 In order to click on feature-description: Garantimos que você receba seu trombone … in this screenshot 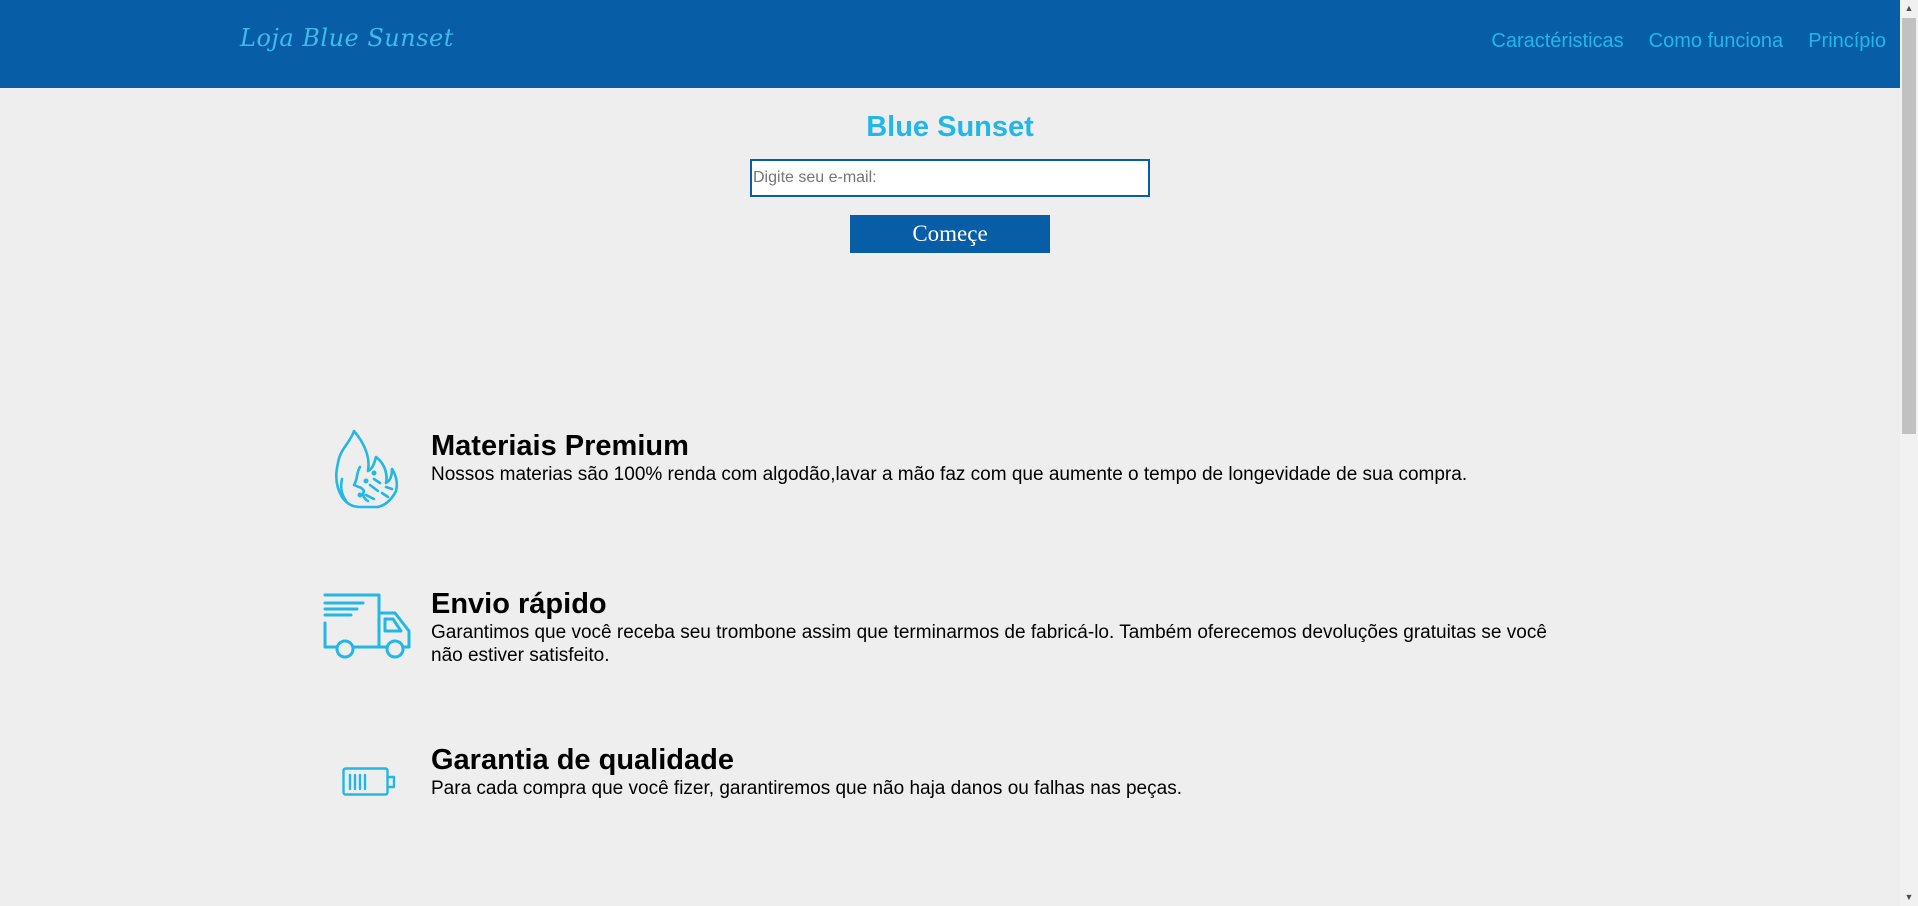, I will do `click(989, 644)`.